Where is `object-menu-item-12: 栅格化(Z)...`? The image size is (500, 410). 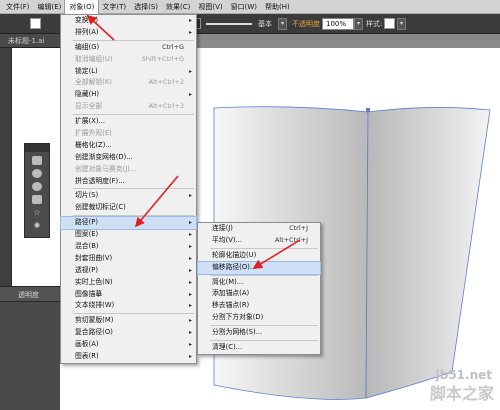
object-menu-item-12: 栅格化(Z)... is located at coordinates (128, 146).